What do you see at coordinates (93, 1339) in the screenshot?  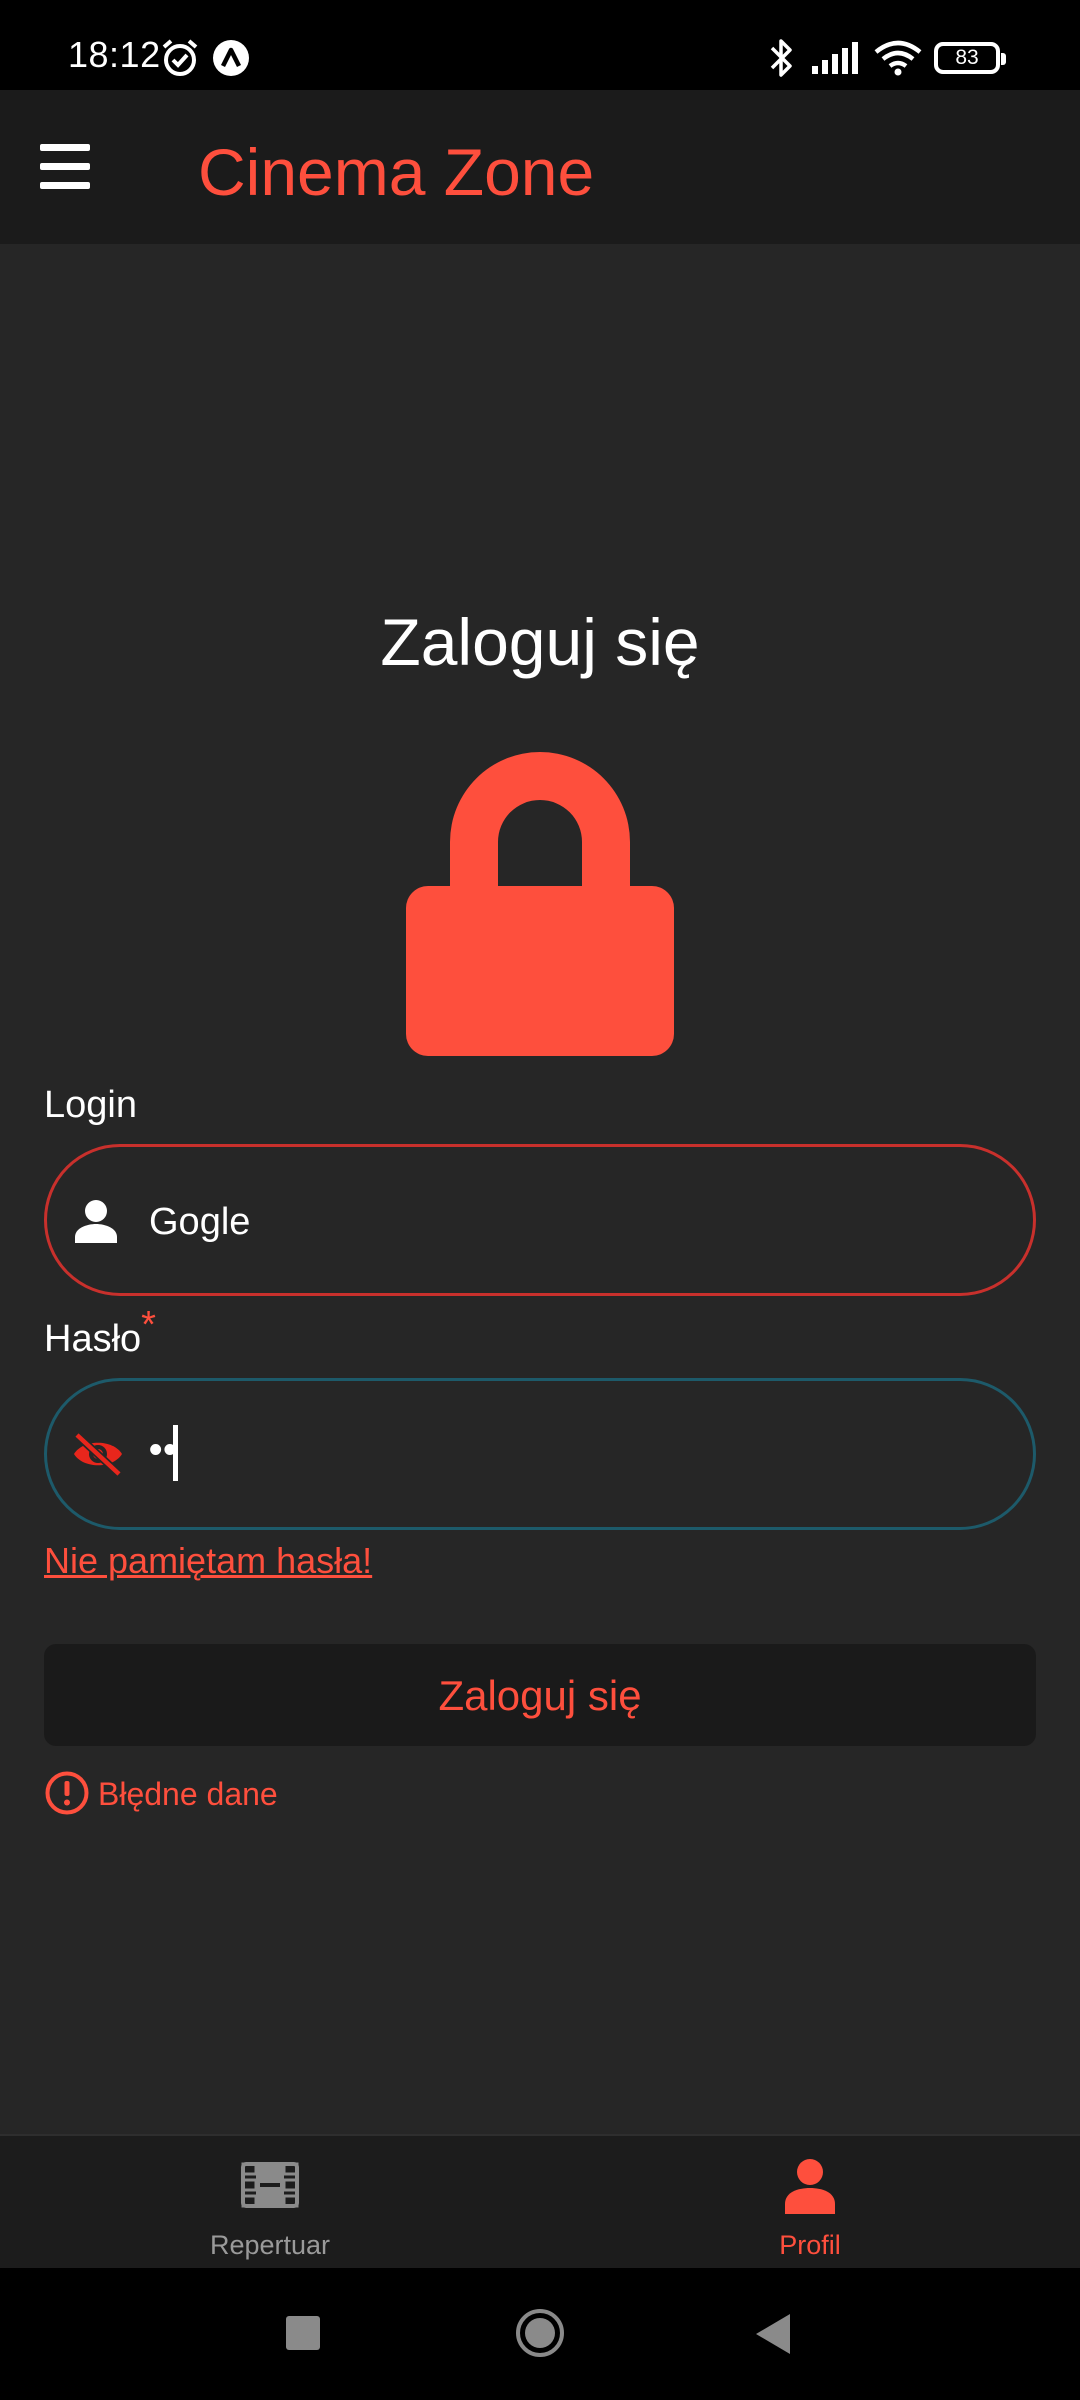 I see `password-label-text: Hasło` at bounding box center [93, 1339].